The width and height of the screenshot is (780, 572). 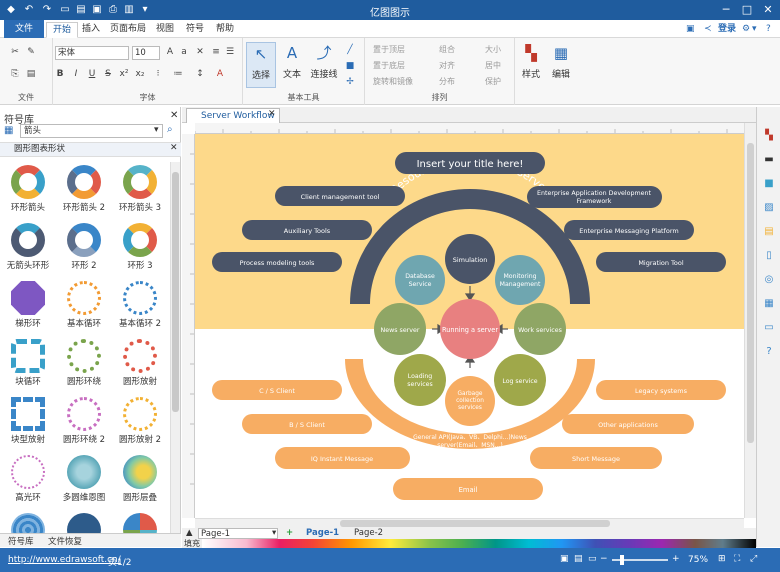 I want to click on cut-icon: ✂, so click(x=15, y=52).